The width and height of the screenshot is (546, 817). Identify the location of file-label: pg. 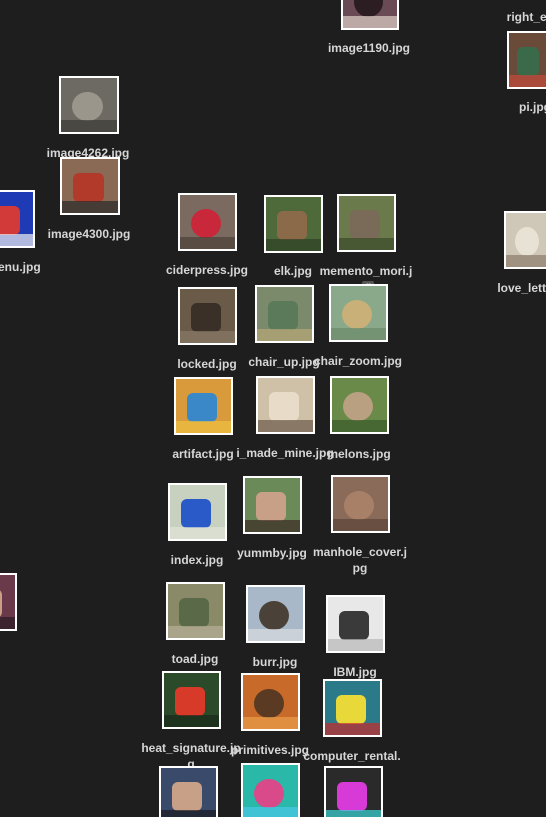
(20, 650).